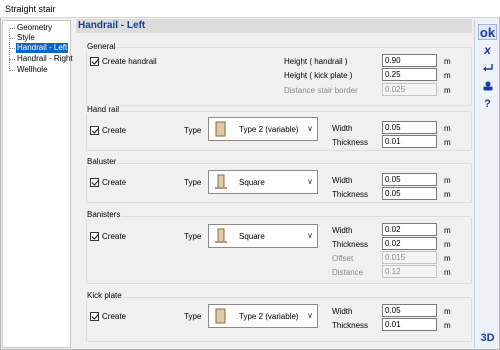 Image resolution: width=500 pixels, height=350 pixels. I want to click on baluster-type-value: Square, so click(252, 182).